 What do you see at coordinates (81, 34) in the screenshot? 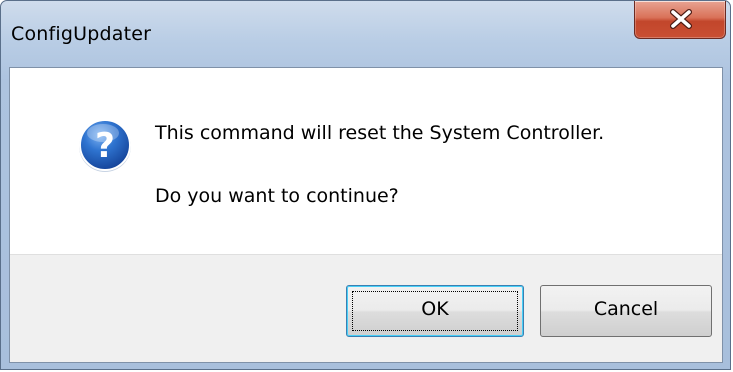
I see `window-title: ConfigUpdater` at bounding box center [81, 34].